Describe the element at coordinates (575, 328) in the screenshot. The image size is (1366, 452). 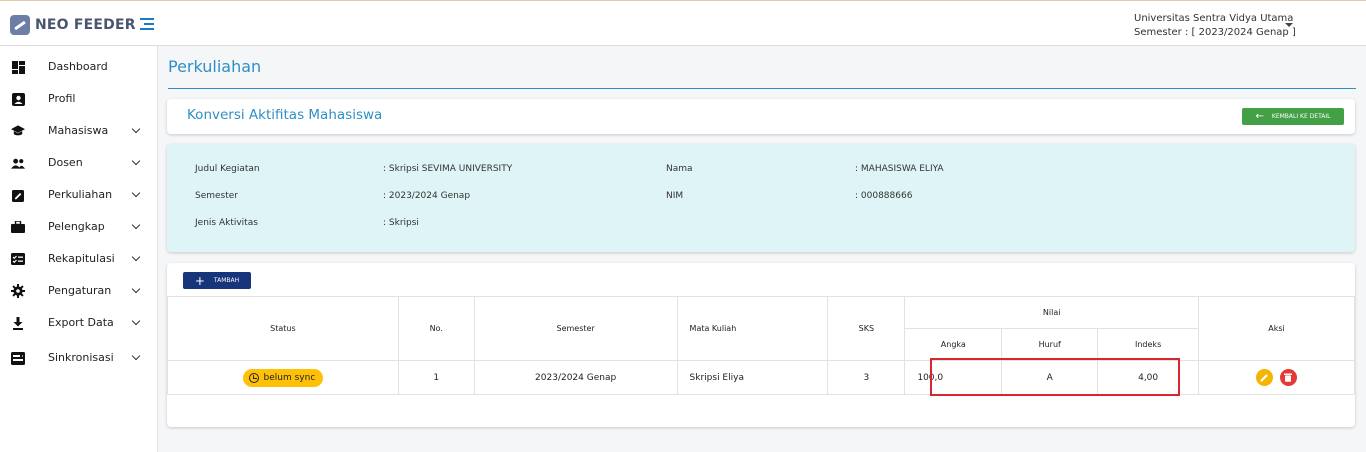
I see `semester-header: Semester` at that location.